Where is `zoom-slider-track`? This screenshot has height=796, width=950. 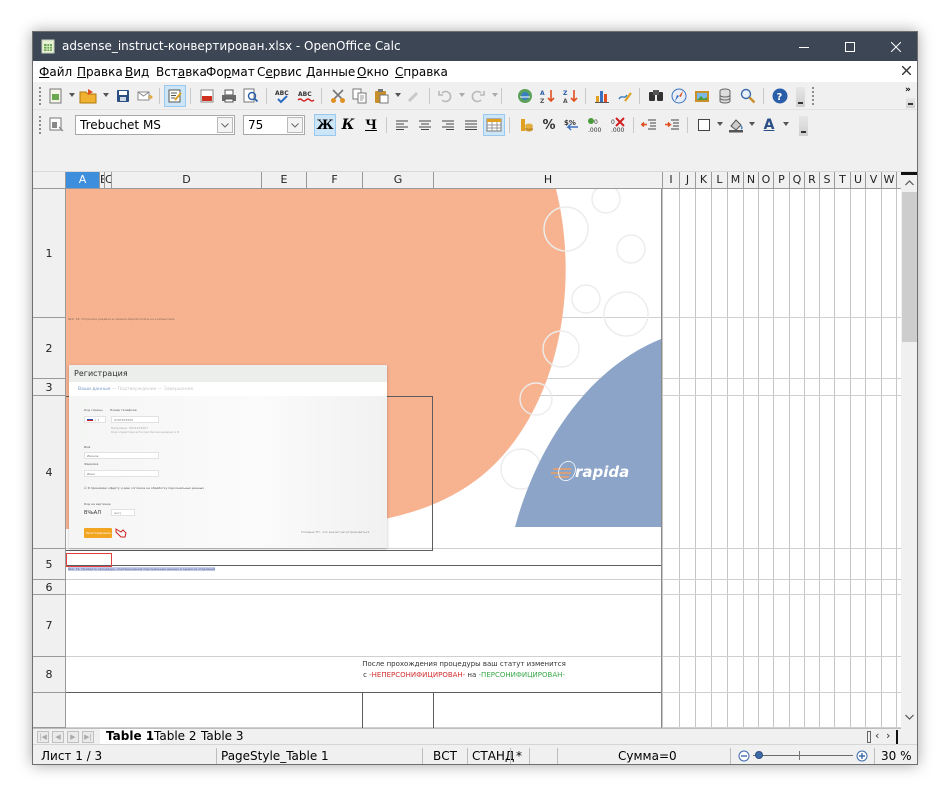
zoom-slider-track is located at coordinates (803, 755).